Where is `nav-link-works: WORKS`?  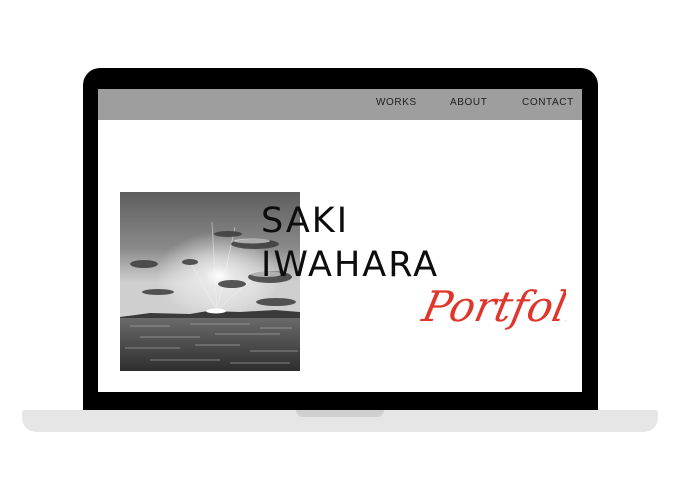 nav-link-works: WORKS is located at coordinates (396, 102).